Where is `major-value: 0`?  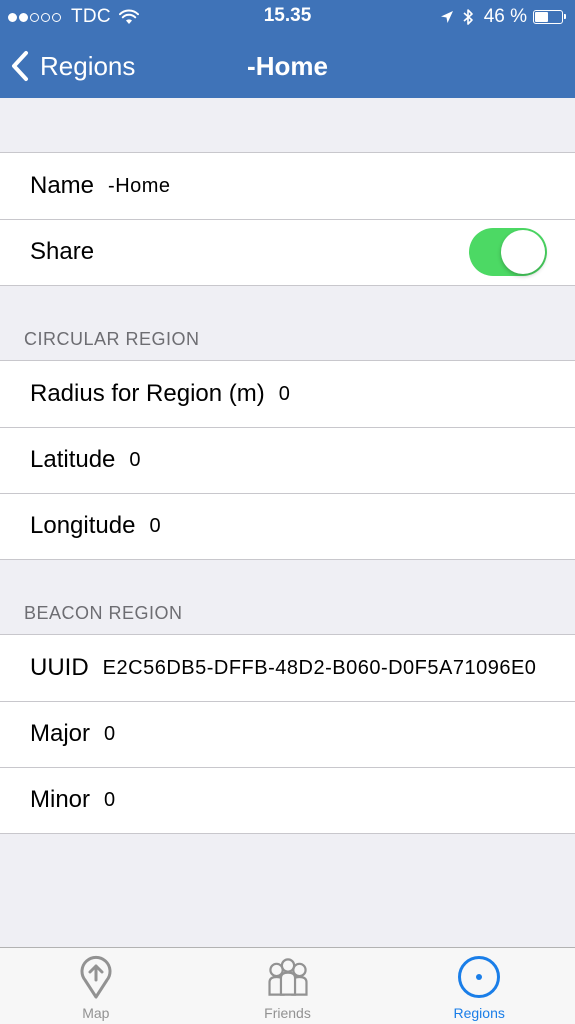
major-value: 0 is located at coordinates (110, 733).